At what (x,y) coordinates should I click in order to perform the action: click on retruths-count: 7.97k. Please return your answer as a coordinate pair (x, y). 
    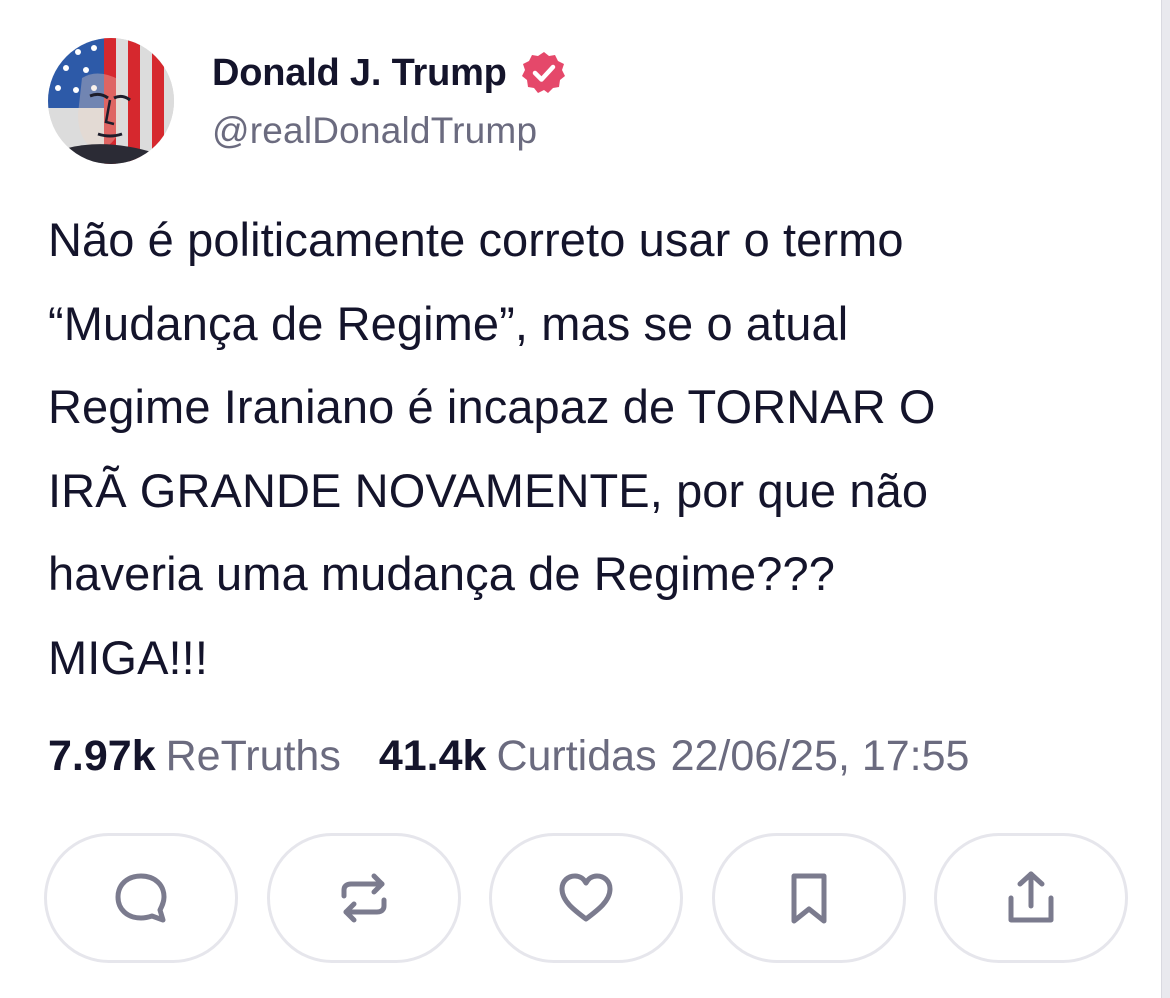
    Looking at the image, I should click on (102, 756).